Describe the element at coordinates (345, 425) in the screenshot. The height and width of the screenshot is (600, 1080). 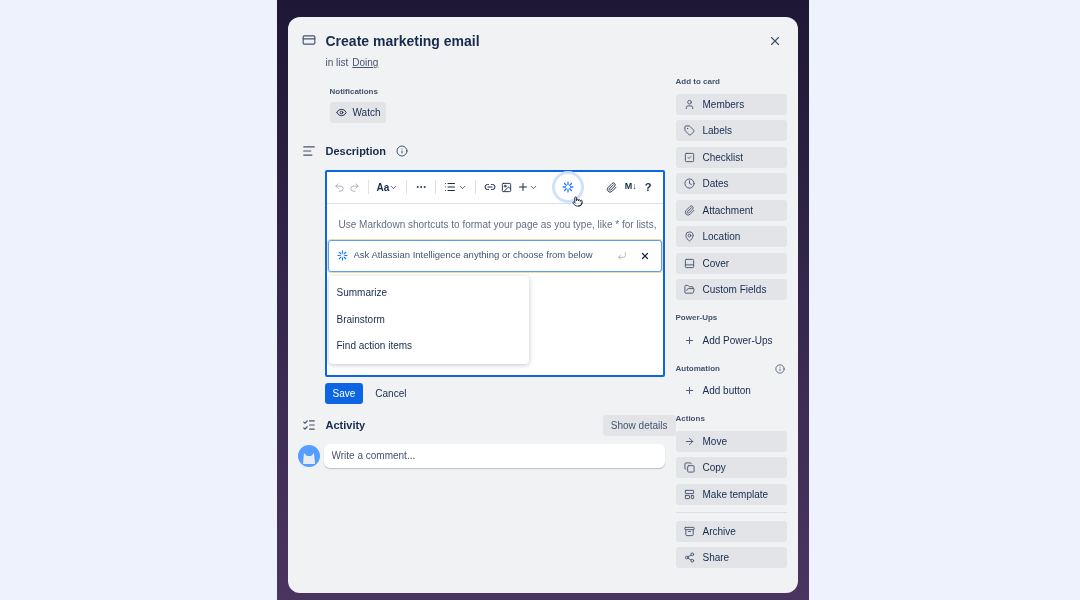
I see `section-title: Activity` at that location.